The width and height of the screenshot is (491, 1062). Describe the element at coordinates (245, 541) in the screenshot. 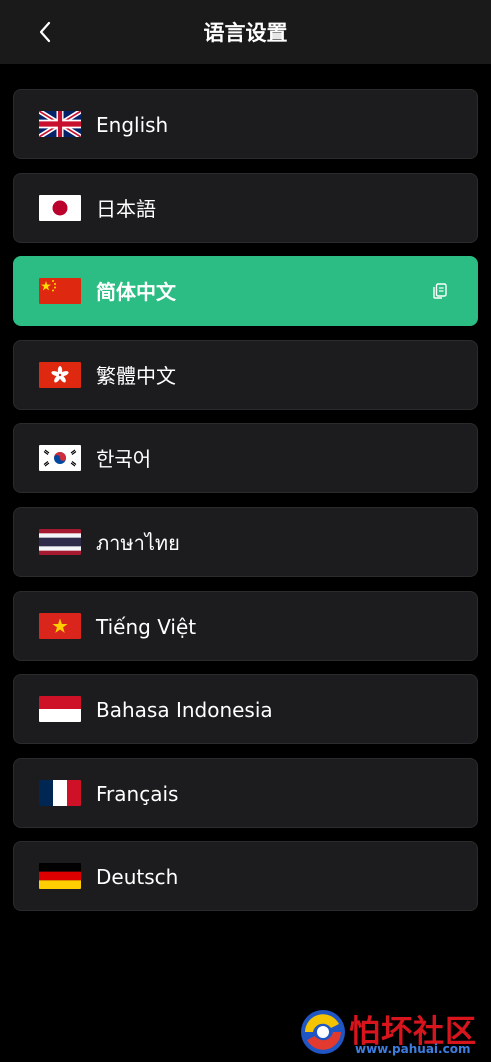

I see `language-option-thai: ภาษาไทย` at that location.